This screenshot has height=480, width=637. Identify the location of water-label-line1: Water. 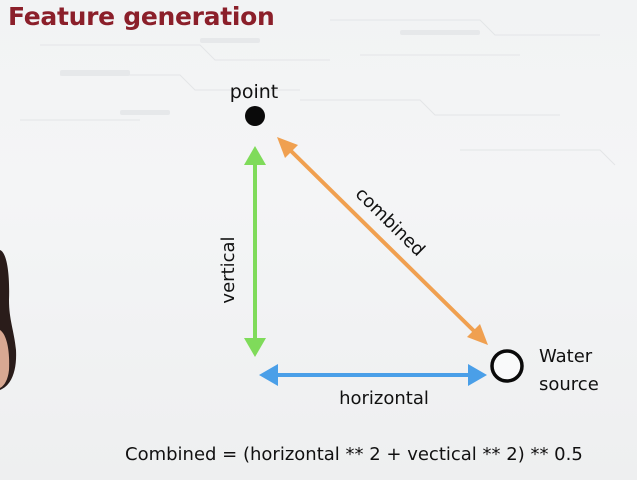
(566, 356).